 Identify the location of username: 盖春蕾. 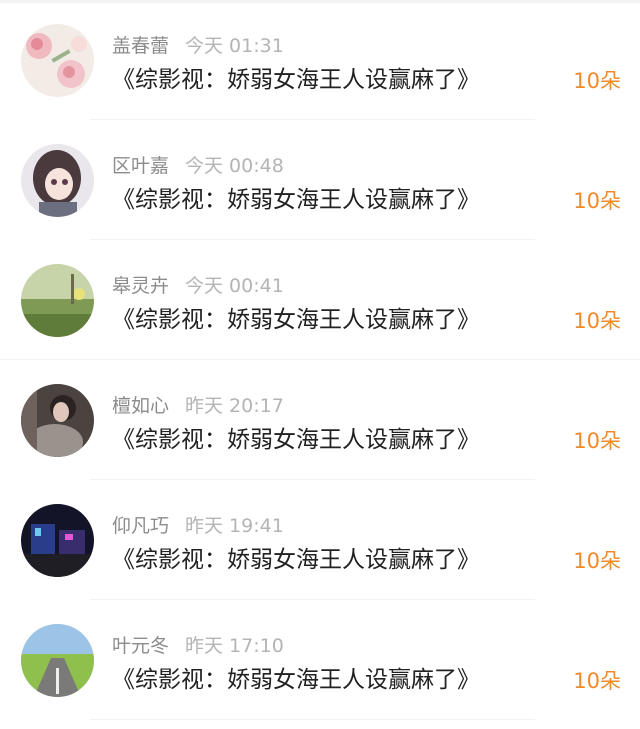
(141, 46).